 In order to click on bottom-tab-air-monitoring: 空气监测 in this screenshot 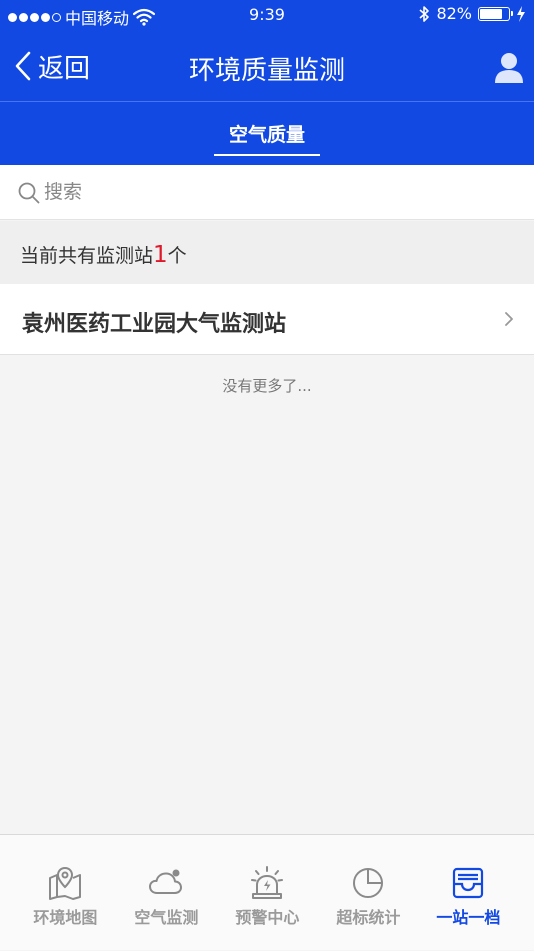, I will do `click(166, 893)`.